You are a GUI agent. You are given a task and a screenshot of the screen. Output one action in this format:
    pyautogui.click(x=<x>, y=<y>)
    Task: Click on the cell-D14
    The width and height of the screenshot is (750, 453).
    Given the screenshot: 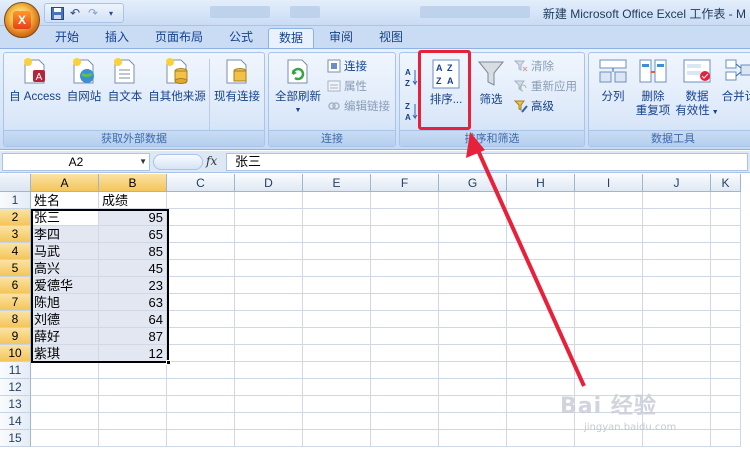 What is the action you would take?
    pyautogui.click(x=269, y=421)
    